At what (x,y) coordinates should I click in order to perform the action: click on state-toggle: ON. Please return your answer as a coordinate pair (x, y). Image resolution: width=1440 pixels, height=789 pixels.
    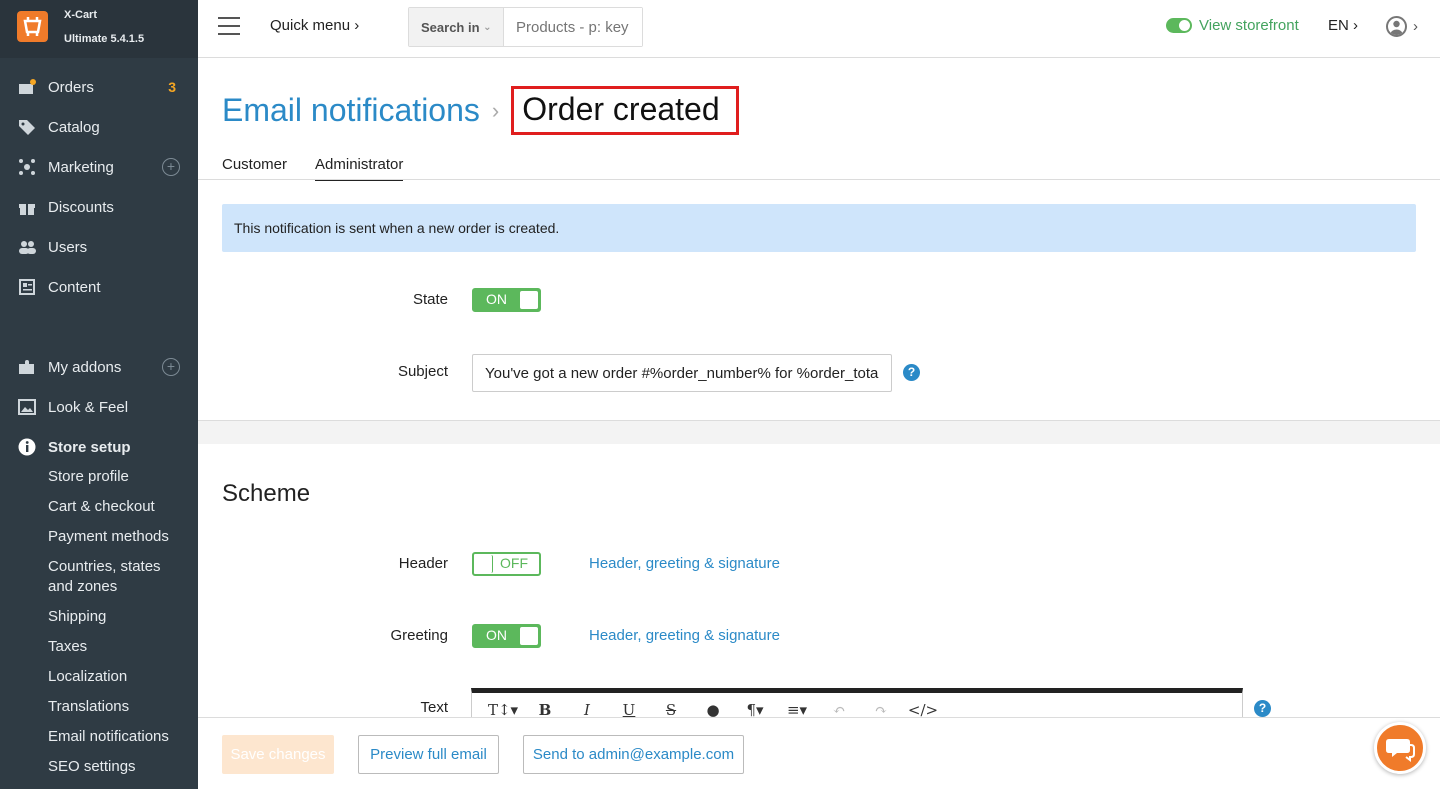
    Looking at the image, I should click on (506, 300).